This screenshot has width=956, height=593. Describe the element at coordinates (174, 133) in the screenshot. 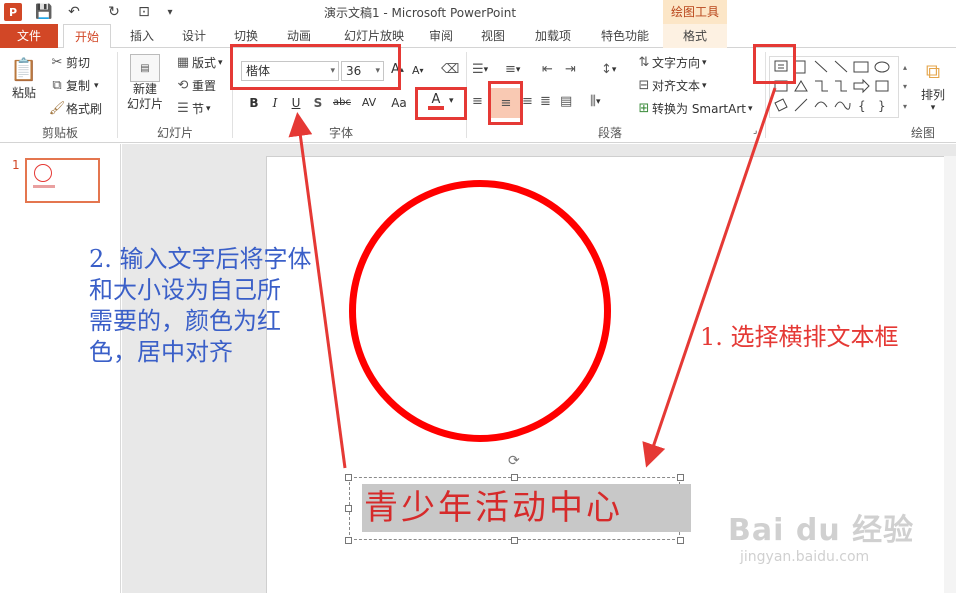

I see `slides-group-label: 幻灯片` at that location.